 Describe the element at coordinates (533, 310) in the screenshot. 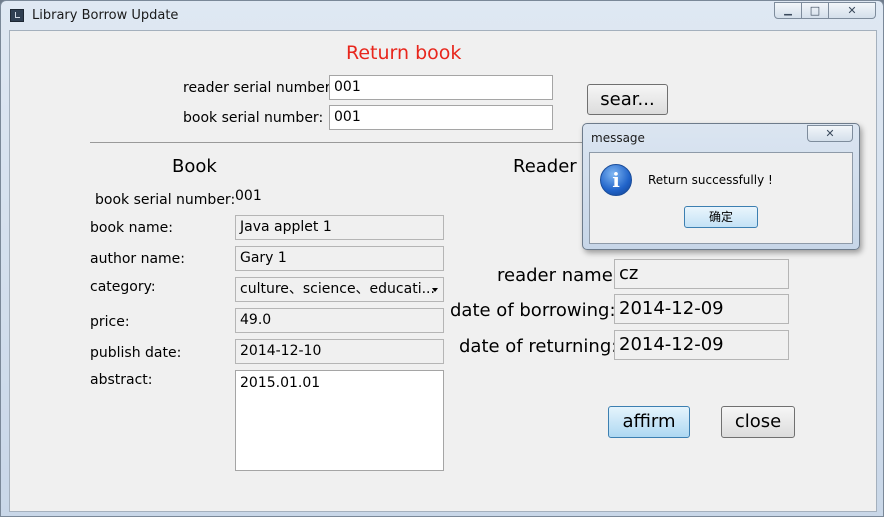

I see `borrow-date-label: date of borrowing:` at that location.